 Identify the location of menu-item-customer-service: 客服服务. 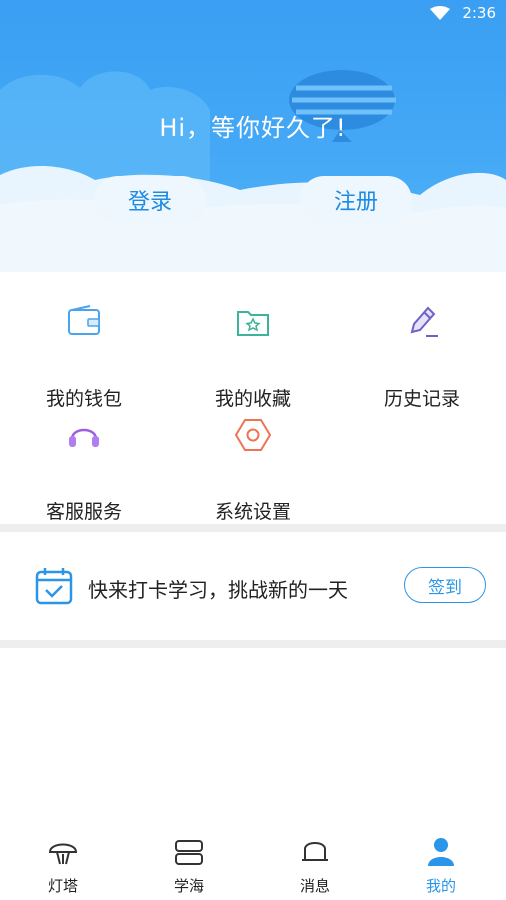
(84, 469).